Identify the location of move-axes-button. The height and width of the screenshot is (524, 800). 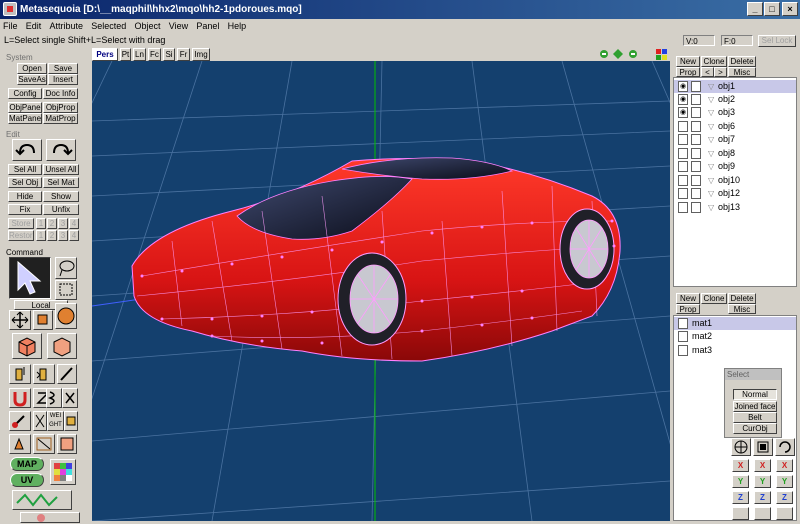
(741, 447).